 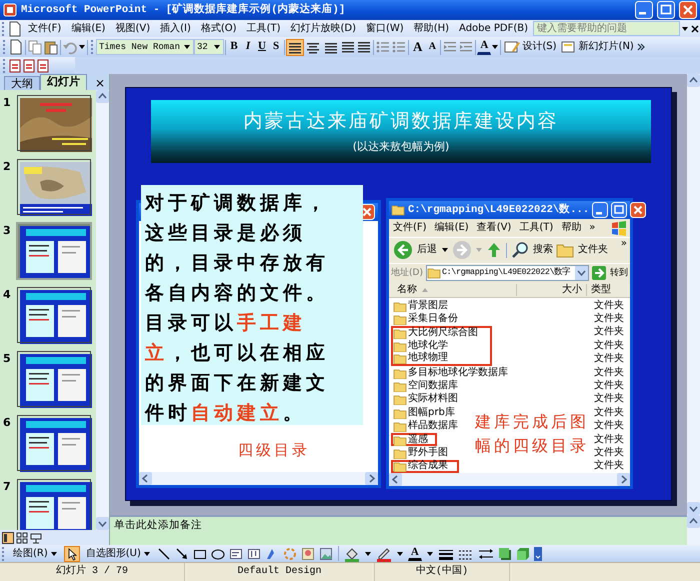 What do you see at coordinates (16, 47) in the screenshot?
I see `new-document-icon` at bounding box center [16, 47].